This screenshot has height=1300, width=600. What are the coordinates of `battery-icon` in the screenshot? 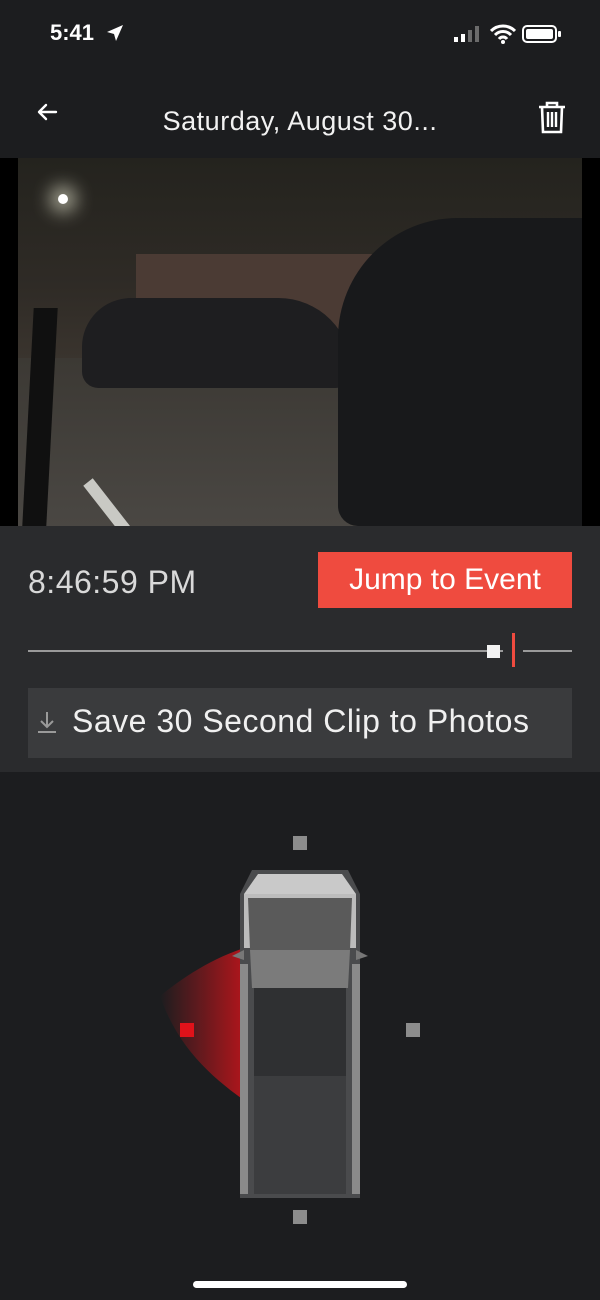 It's located at (541, 34).